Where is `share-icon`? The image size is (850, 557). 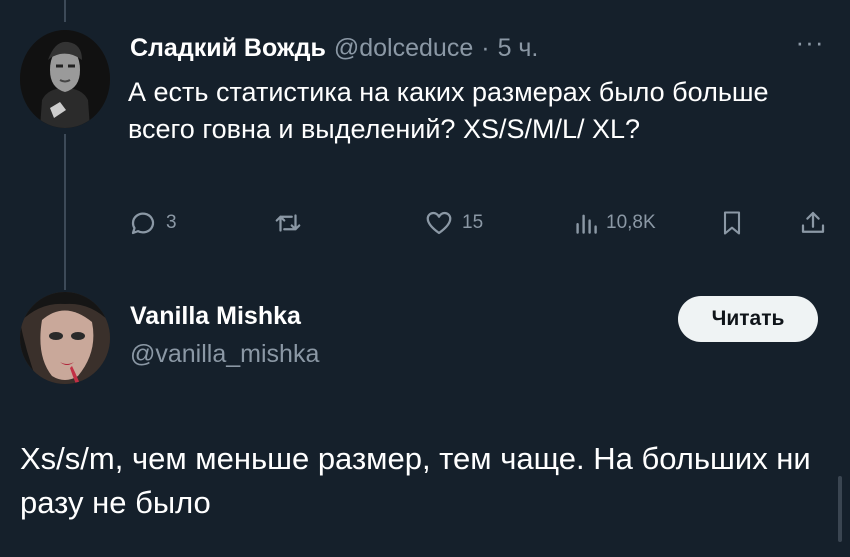 share-icon is located at coordinates (813, 222).